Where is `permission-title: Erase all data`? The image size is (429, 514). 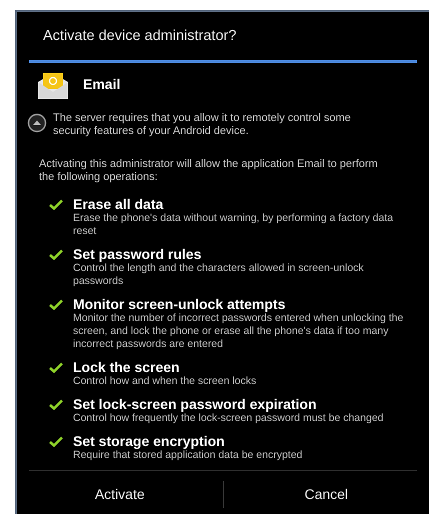
permission-title: Erase all data is located at coordinates (118, 204).